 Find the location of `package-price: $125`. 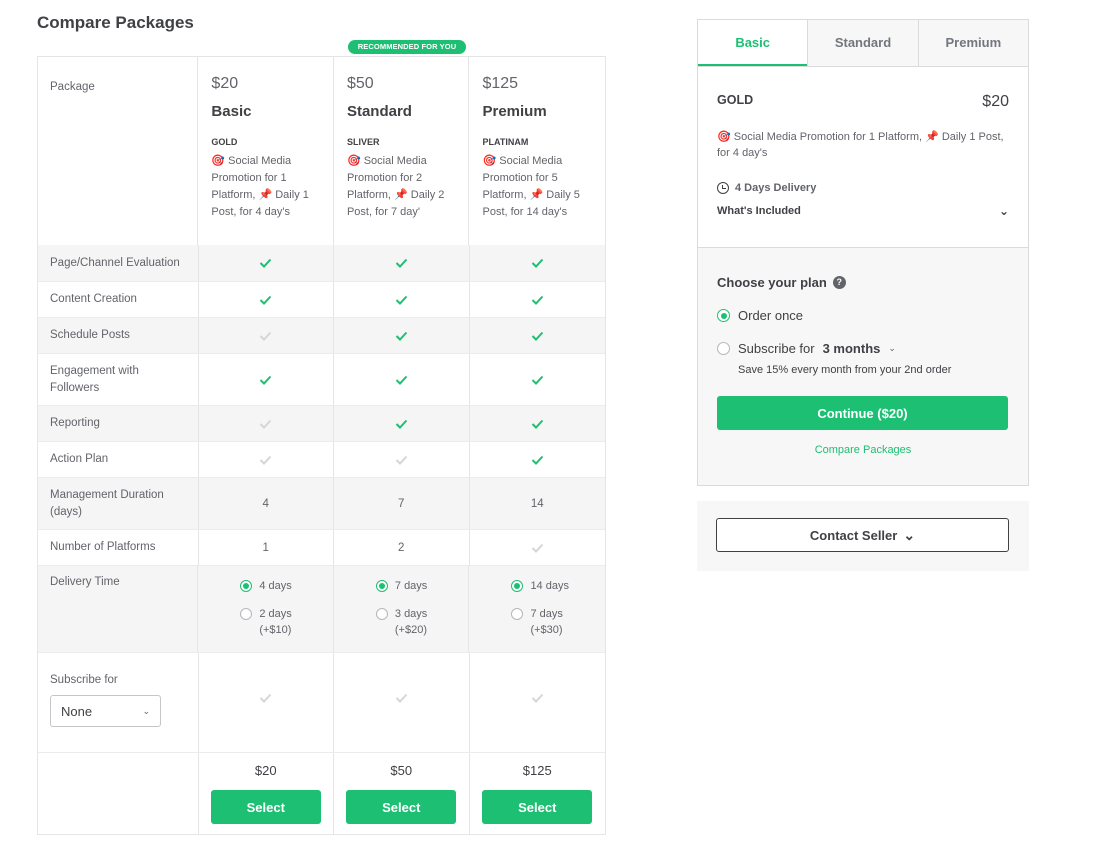

package-price: $125 is located at coordinates (500, 83).